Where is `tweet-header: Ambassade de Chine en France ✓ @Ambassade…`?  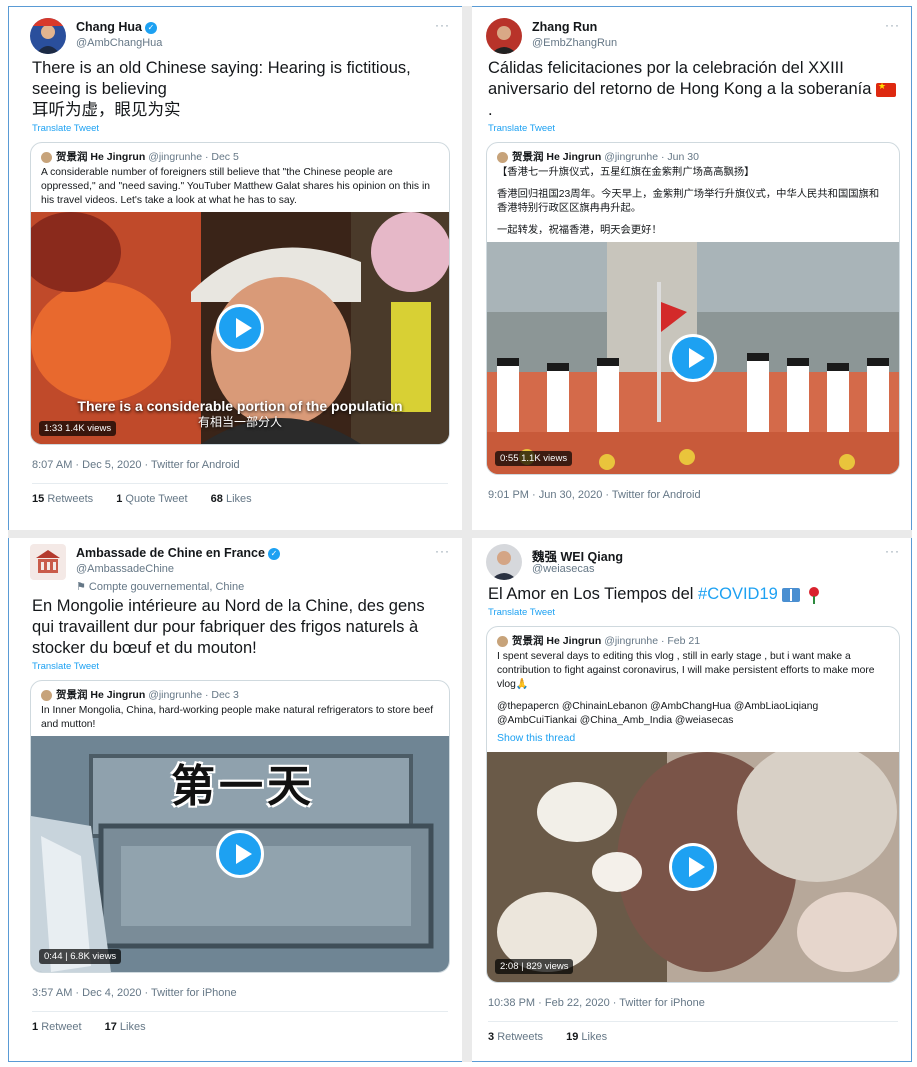 tweet-header: Ambassade de Chine en France ✓ @Ambassade… is located at coordinates (240, 568).